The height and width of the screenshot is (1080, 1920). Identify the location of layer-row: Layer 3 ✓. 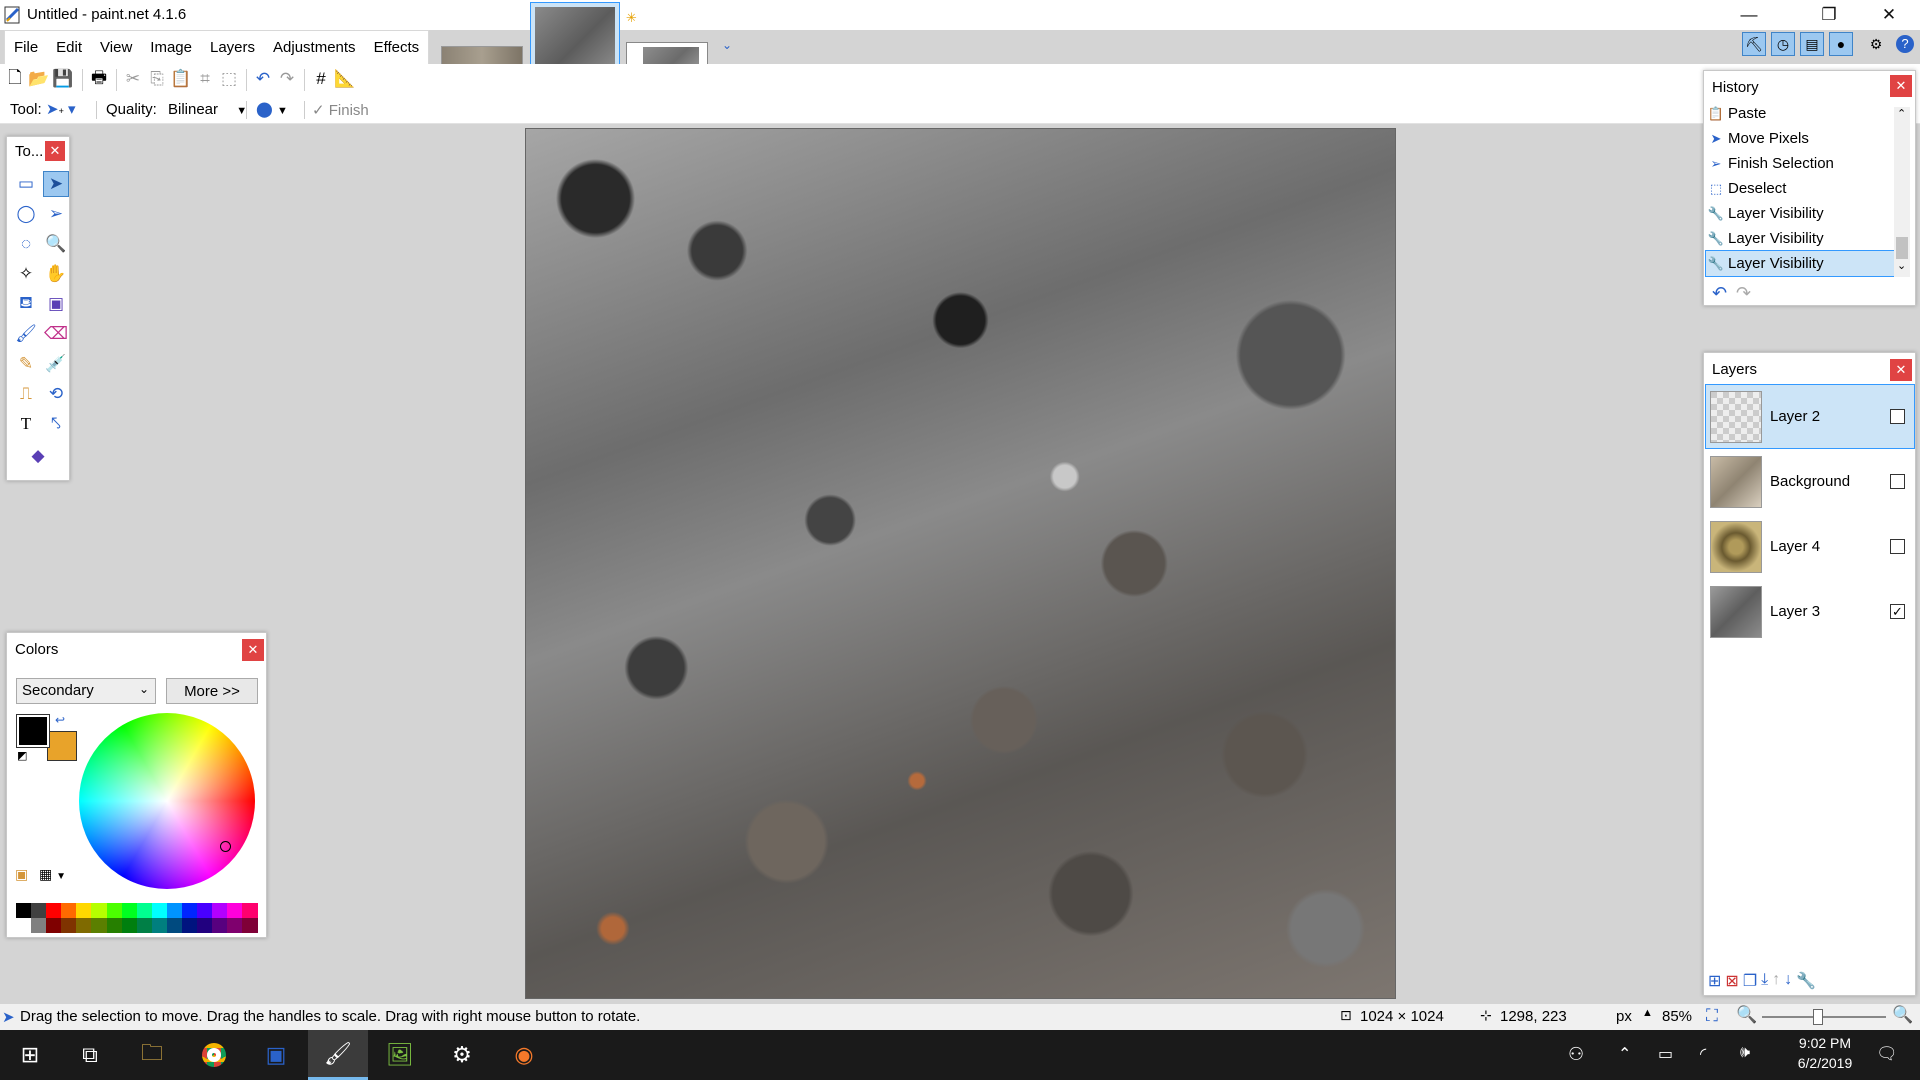
(1810, 611).